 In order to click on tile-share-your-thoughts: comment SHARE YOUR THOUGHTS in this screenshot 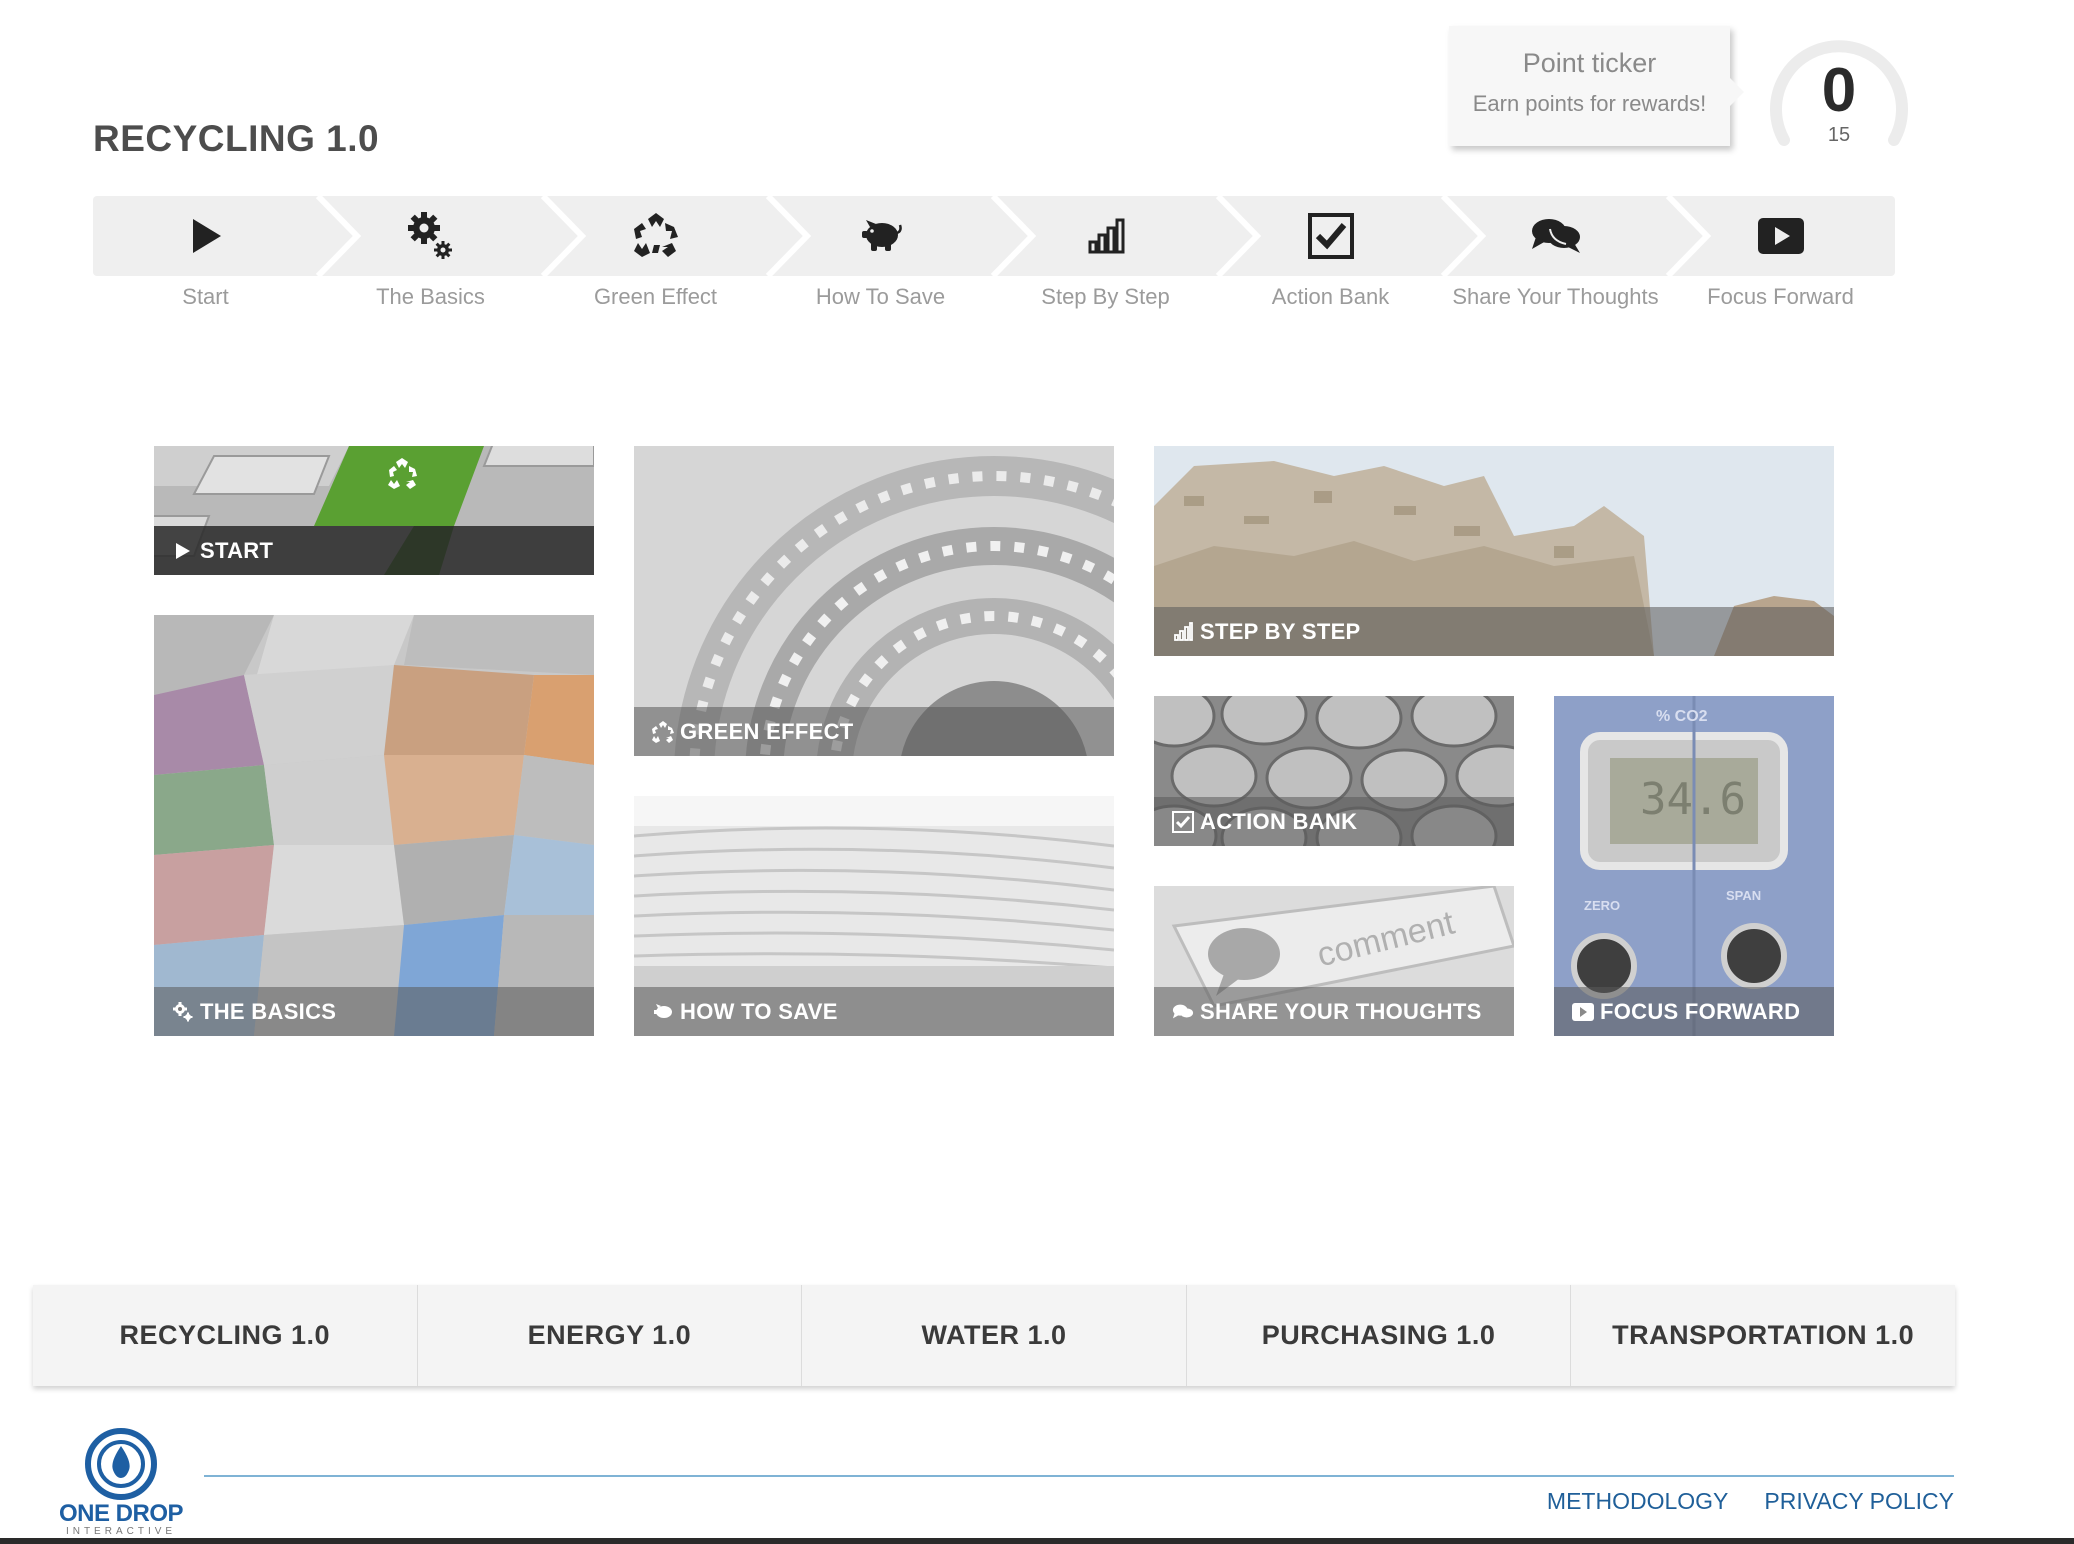, I will do `click(1334, 961)`.